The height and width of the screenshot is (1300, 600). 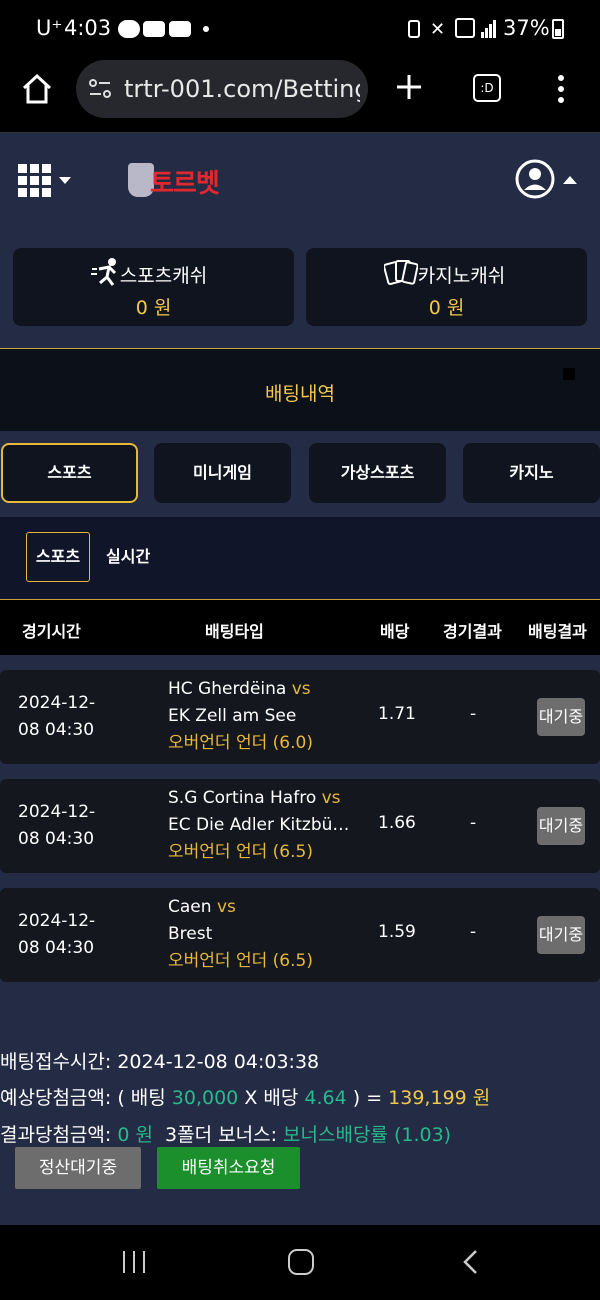 I want to click on casino-cash-label: 카지노캐쉬, so click(x=461, y=276).